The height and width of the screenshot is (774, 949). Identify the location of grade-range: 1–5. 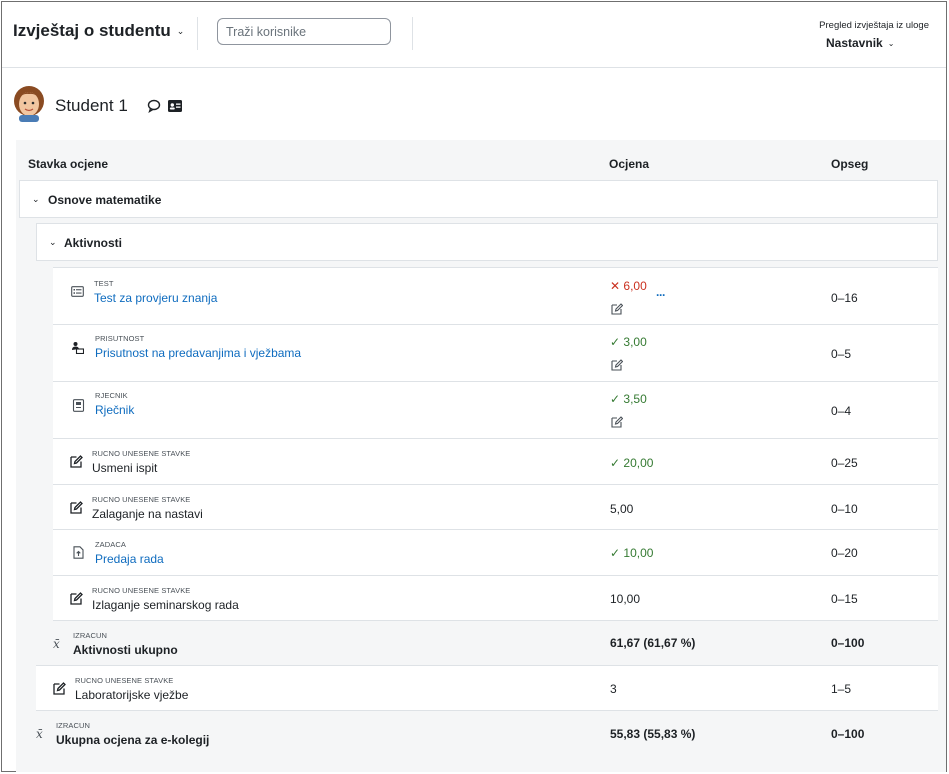
(841, 689).